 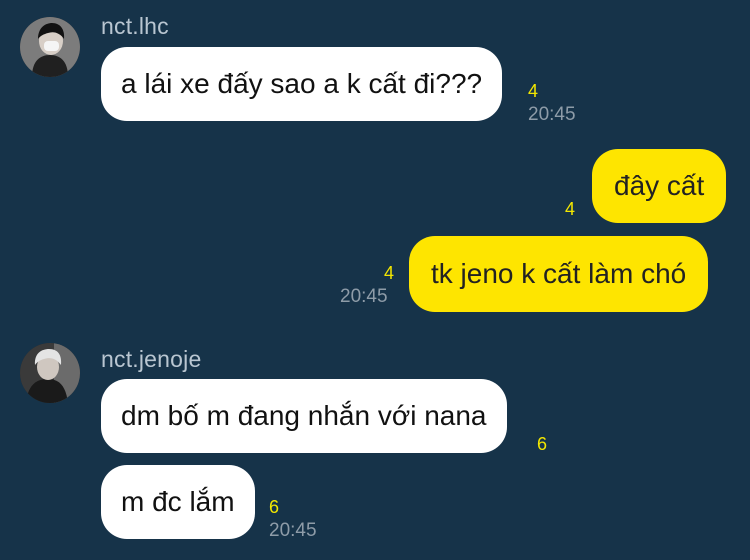 I want to click on message-text: m đc lắm, so click(x=178, y=501).